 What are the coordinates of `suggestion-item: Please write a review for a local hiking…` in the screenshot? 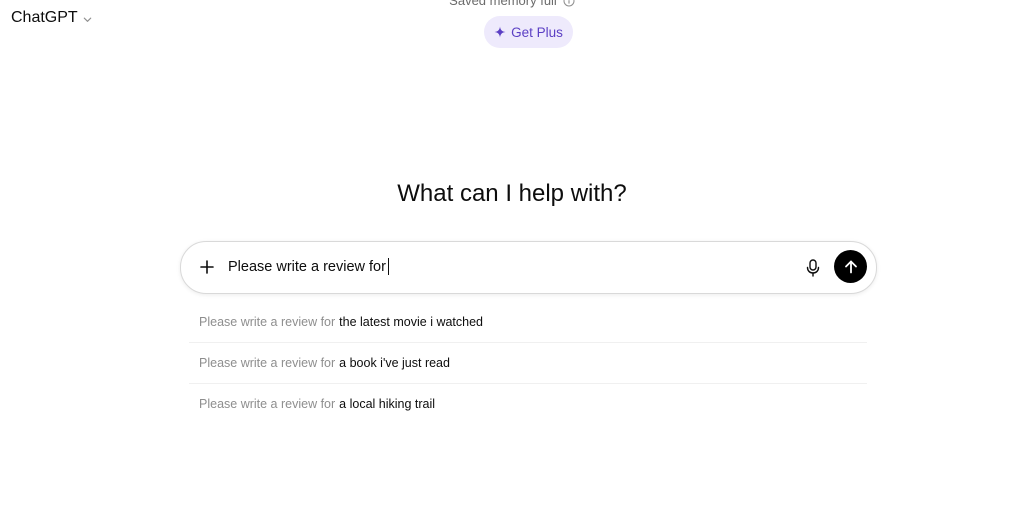 It's located at (528, 404).